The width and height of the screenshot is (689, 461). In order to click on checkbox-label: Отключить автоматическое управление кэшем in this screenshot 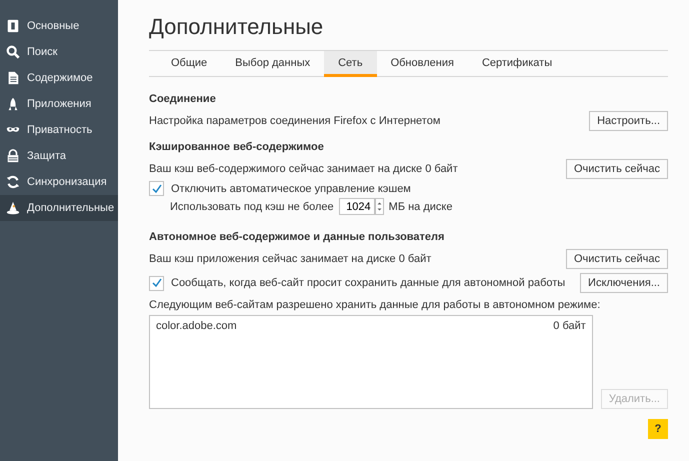, I will do `click(291, 188)`.